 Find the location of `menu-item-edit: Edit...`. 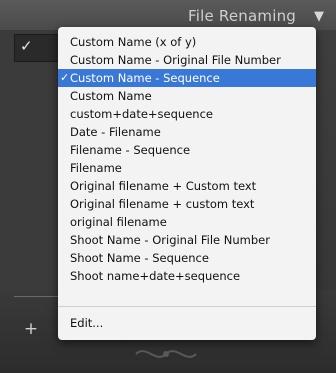

menu-item-edit: Edit... is located at coordinates (187, 323).